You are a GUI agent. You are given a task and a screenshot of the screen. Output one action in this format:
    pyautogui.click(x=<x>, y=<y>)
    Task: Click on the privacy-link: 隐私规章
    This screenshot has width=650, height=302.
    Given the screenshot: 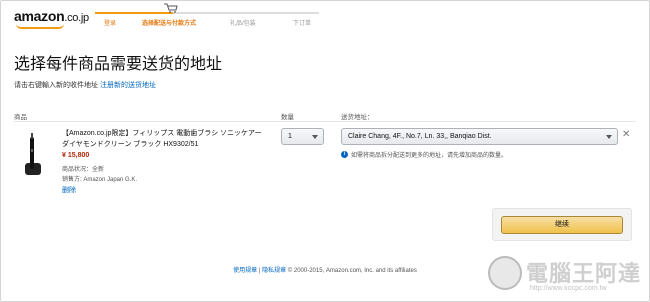 What is the action you would take?
    pyautogui.click(x=274, y=271)
    